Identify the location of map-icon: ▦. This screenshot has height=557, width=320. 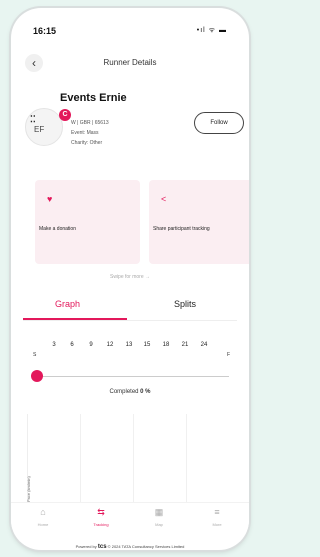
(159, 512).